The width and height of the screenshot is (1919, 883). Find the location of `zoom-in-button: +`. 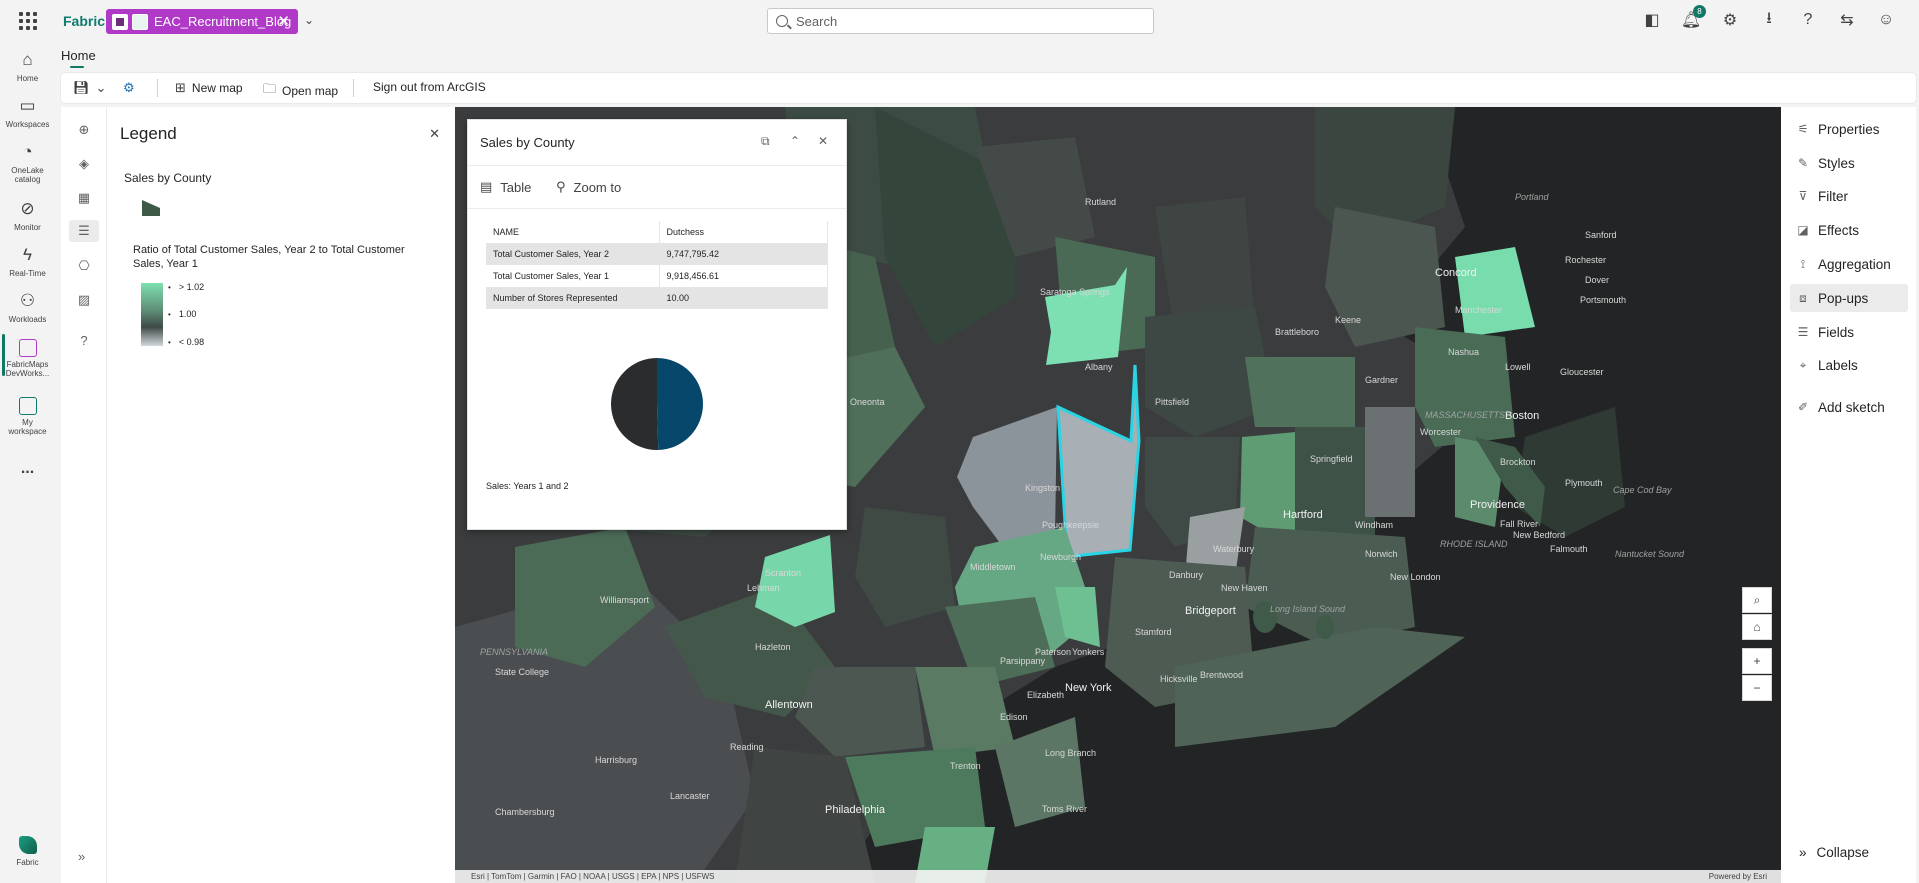

zoom-in-button: + is located at coordinates (1757, 661).